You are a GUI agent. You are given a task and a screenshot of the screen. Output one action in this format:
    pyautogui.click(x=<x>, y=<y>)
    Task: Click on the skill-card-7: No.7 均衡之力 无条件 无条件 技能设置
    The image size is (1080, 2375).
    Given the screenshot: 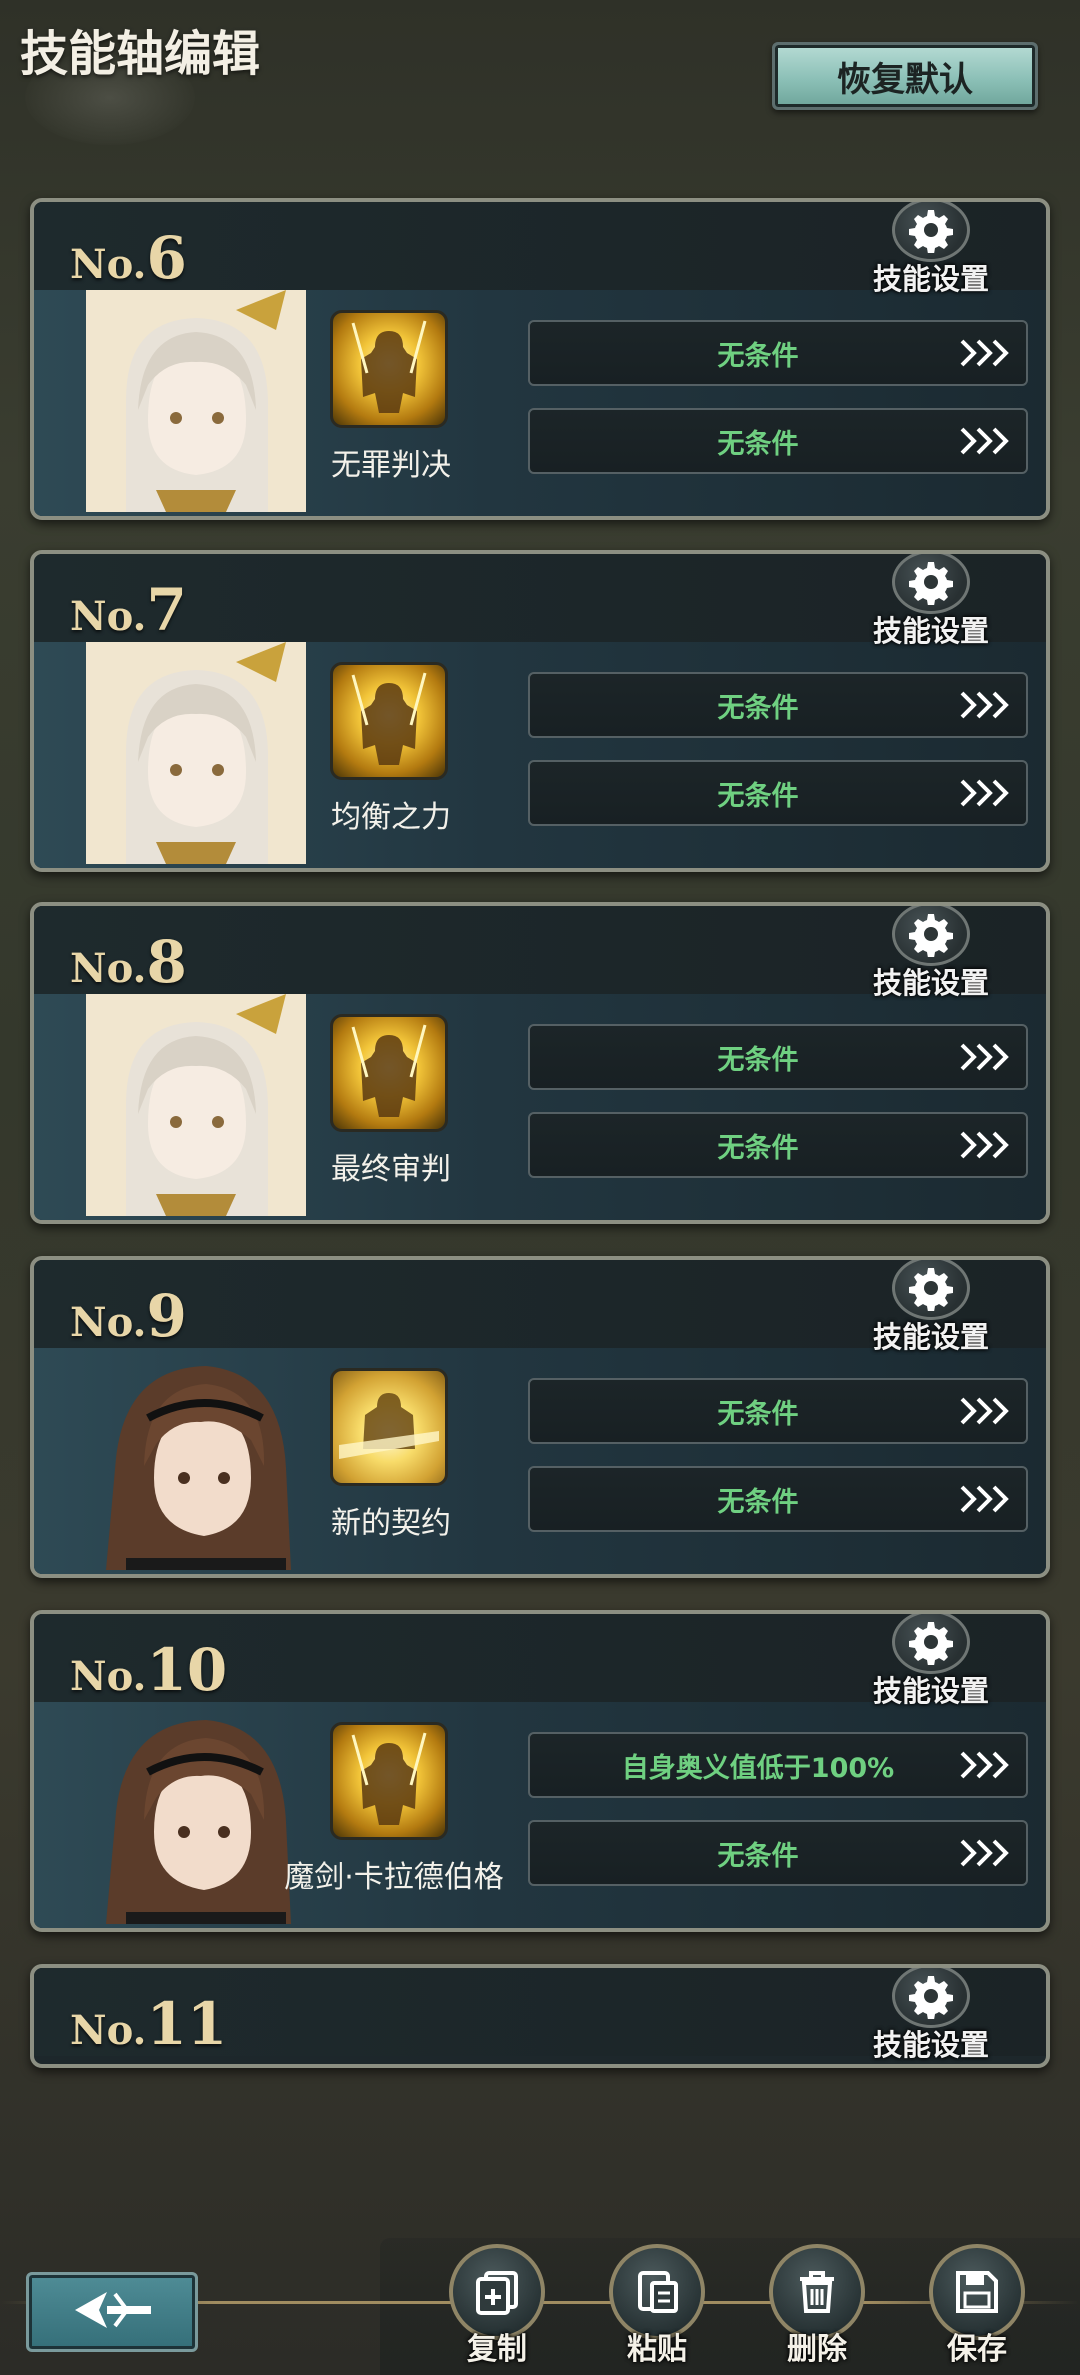 What is the action you would take?
    pyautogui.click(x=540, y=711)
    